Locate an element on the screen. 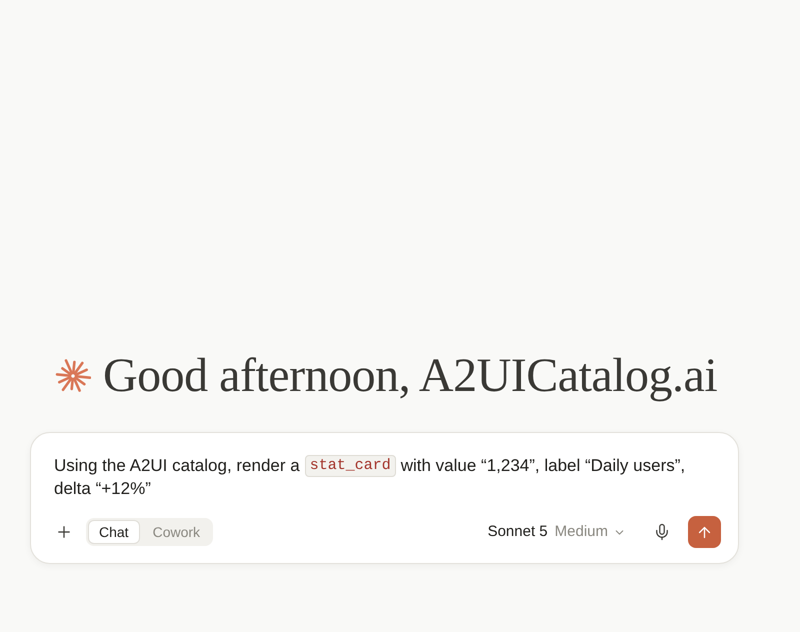 This screenshot has height=632, width=800. typed-text: Using the A2UI catalog, render a is located at coordinates (177, 466).